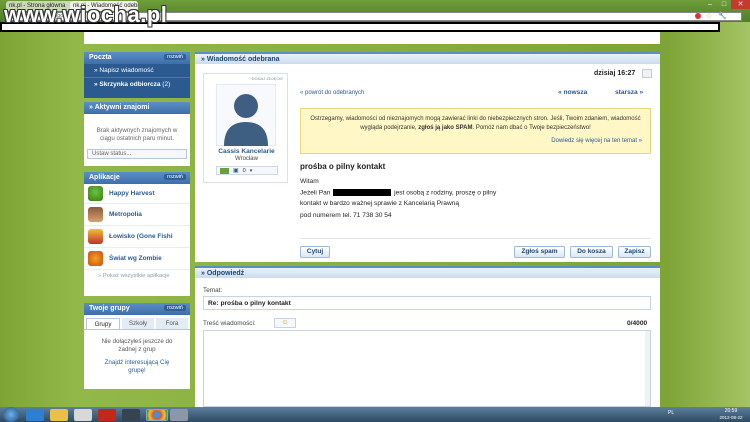 This screenshot has width=750, height=422. Describe the element at coordinates (11, 414) in the screenshot. I see `start-button` at that location.